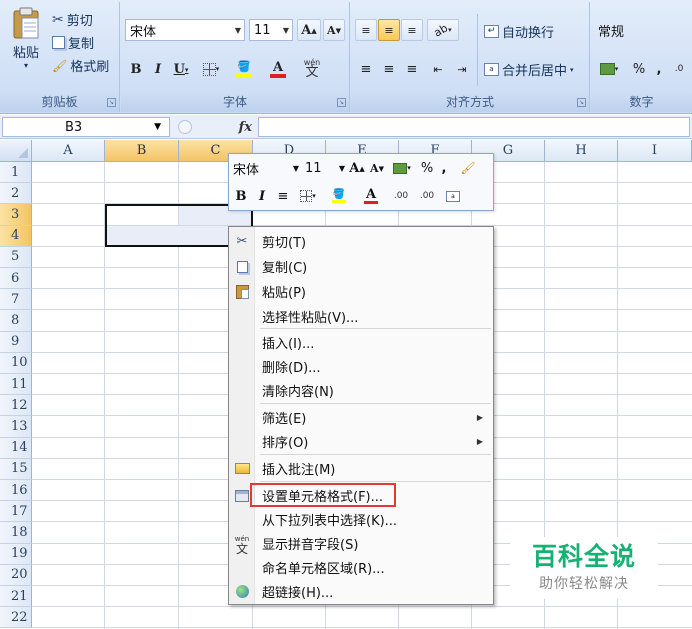 The image size is (692, 629). Describe the element at coordinates (334, 30) in the screenshot. I see `shrink-font-button: A ▼` at that location.